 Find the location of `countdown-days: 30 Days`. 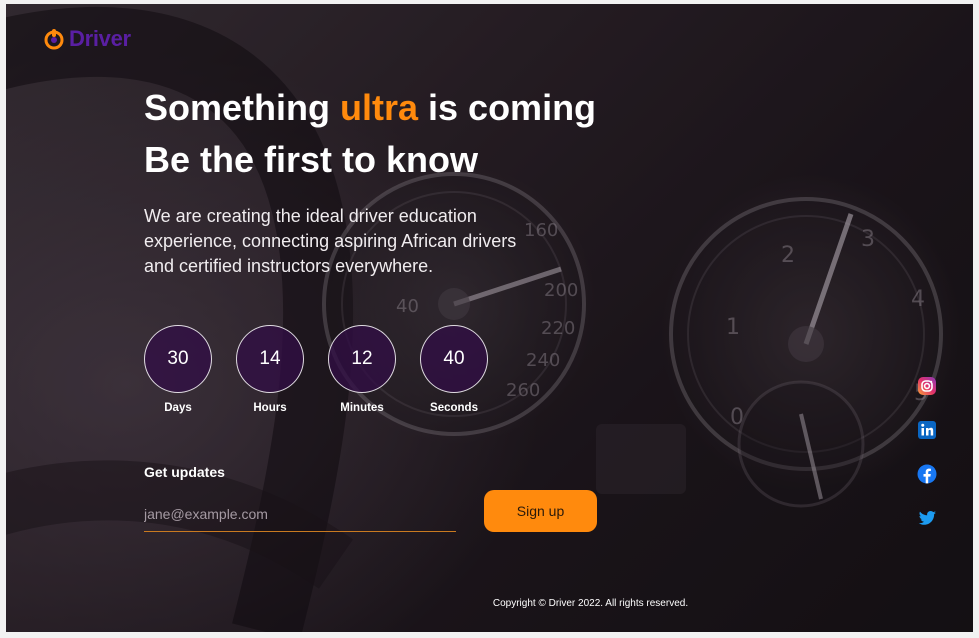

countdown-days: 30 Days is located at coordinates (178, 369).